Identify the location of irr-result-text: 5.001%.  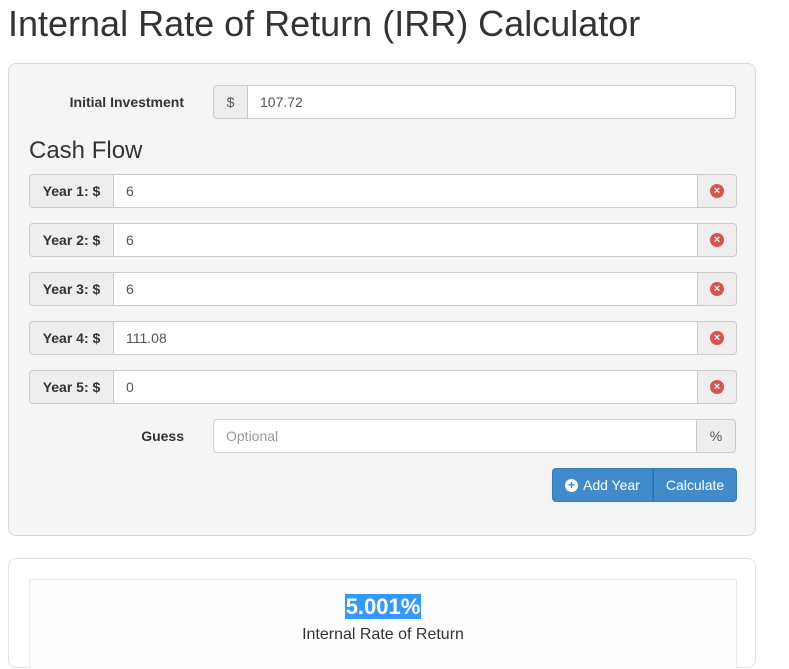
(383, 606).